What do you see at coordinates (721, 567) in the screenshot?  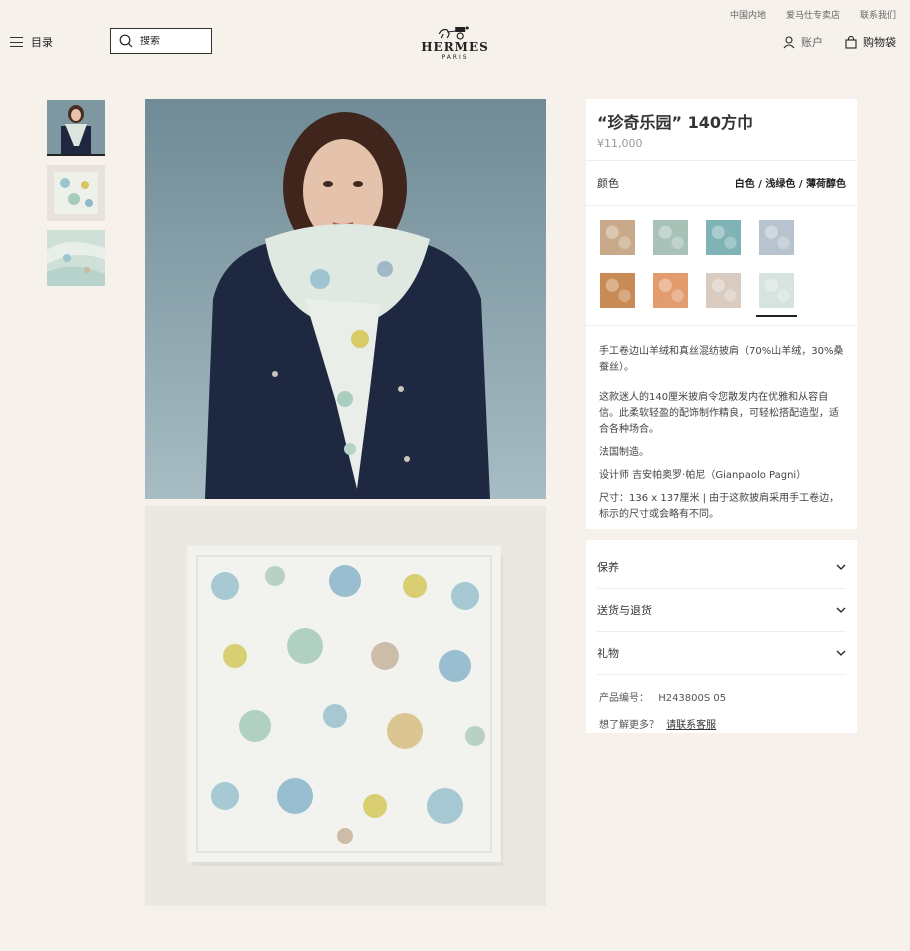 I see `accordion-care: 保养` at bounding box center [721, 567].